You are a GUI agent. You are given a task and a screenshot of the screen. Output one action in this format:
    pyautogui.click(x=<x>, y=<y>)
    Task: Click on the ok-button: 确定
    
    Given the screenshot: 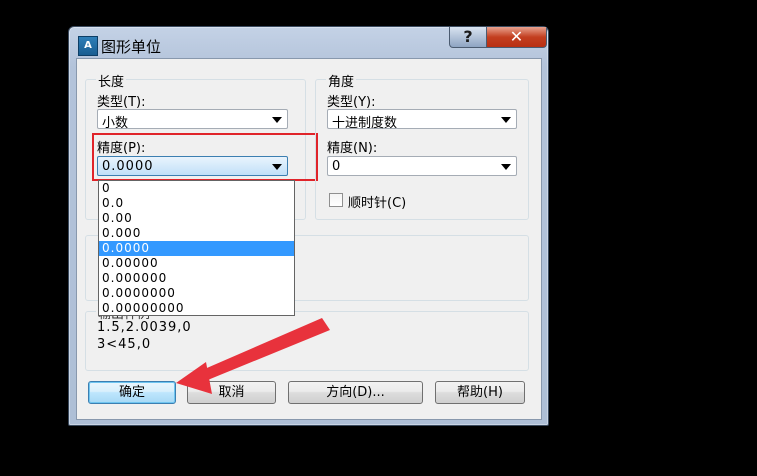 What is the action you would take?
    pyautogui.click(x=132, y=392)
    